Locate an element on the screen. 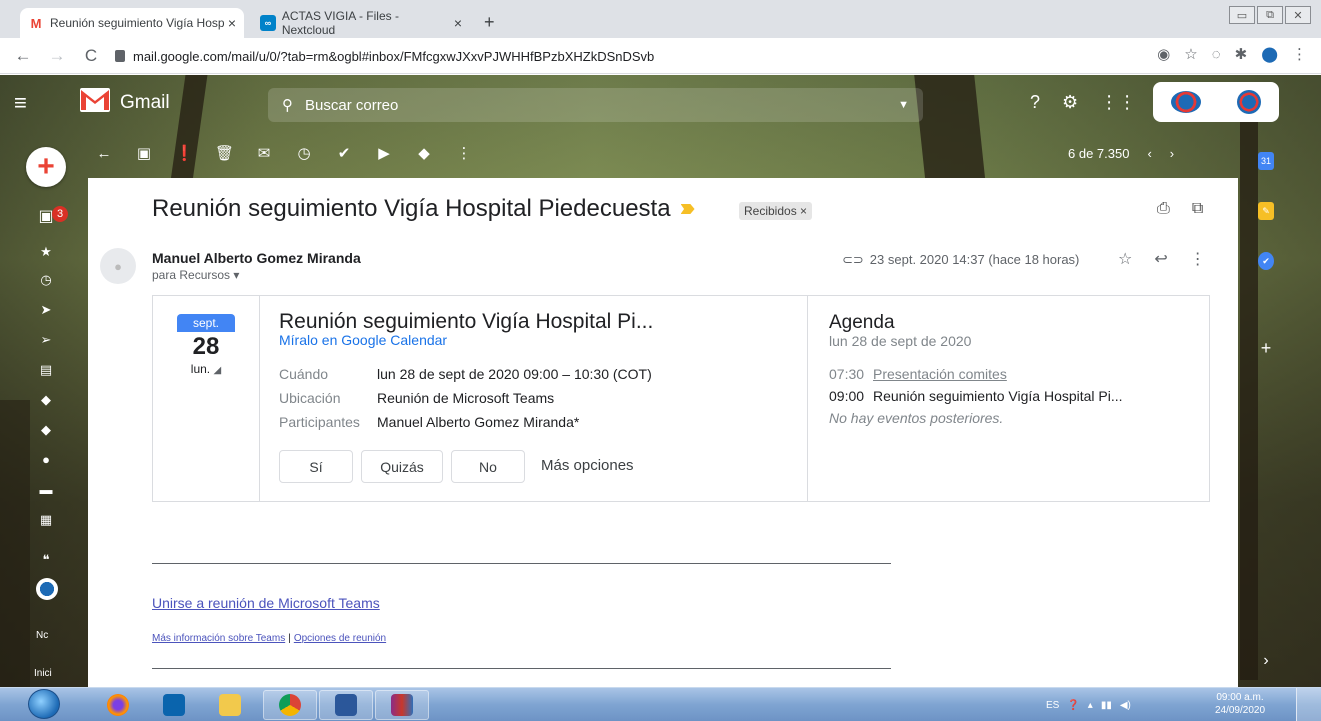 The height and width of the screenshot is (721, 1321). add-addon-icon: + is located at coordinates (1266, 348).